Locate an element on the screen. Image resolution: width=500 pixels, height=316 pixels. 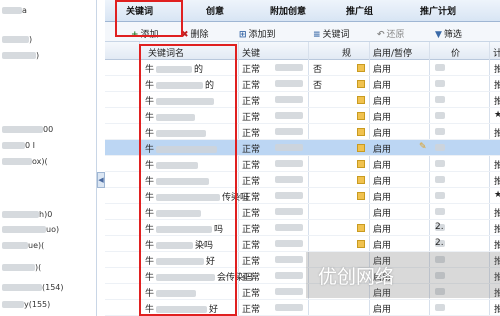
sidebar-item: uo) is located at coordinates (30, 229).